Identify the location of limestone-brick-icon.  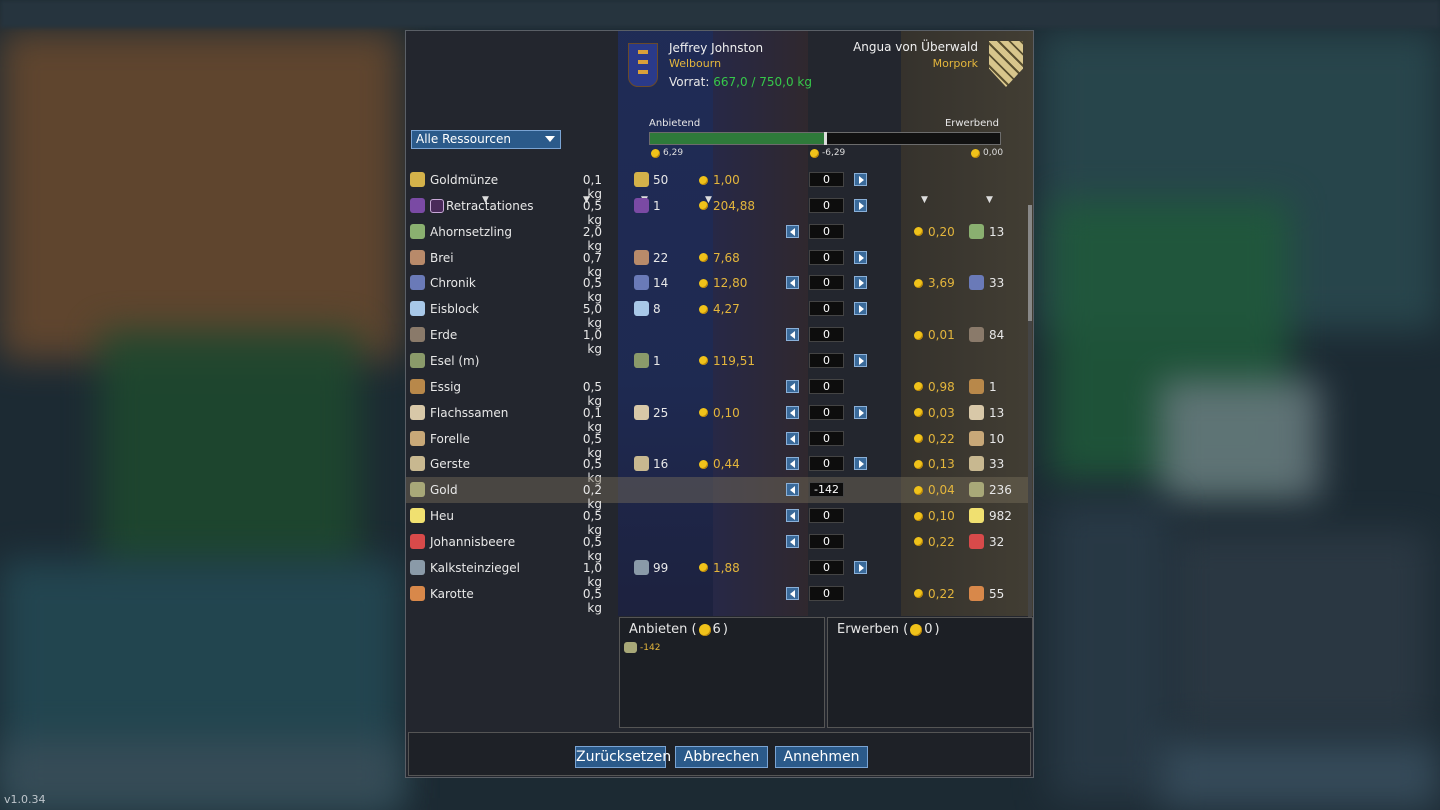
(417, 567).